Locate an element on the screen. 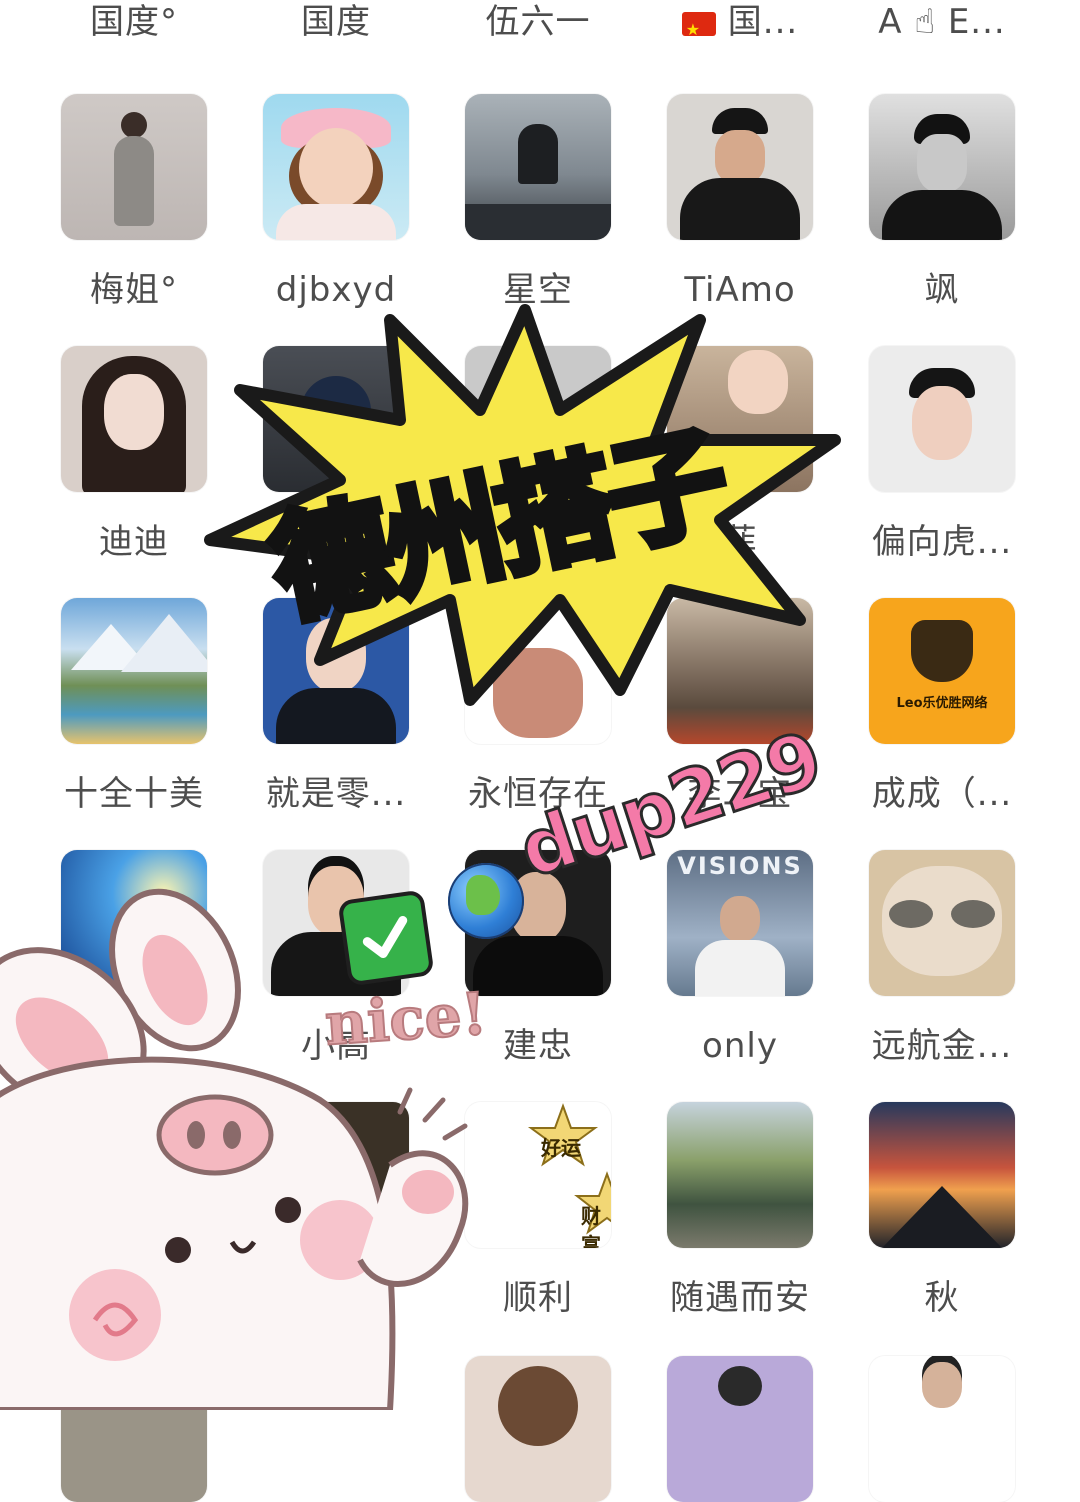  contact-name: 迪迪 is located at coordinates (134, 542).